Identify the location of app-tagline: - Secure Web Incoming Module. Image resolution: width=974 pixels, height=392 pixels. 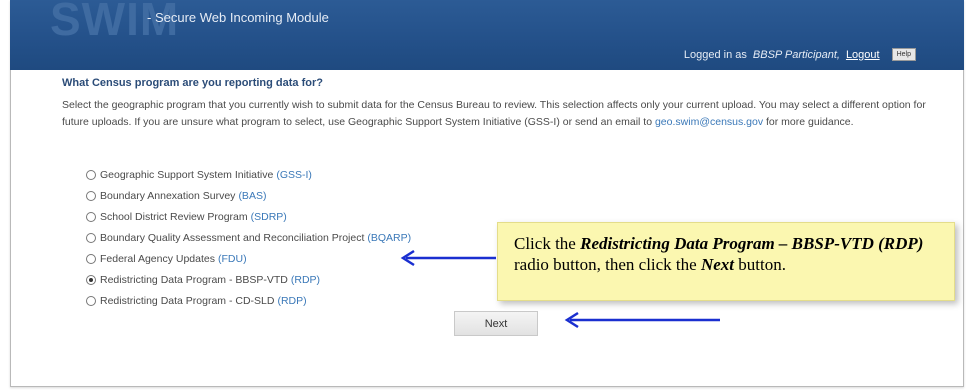
(238, 17).